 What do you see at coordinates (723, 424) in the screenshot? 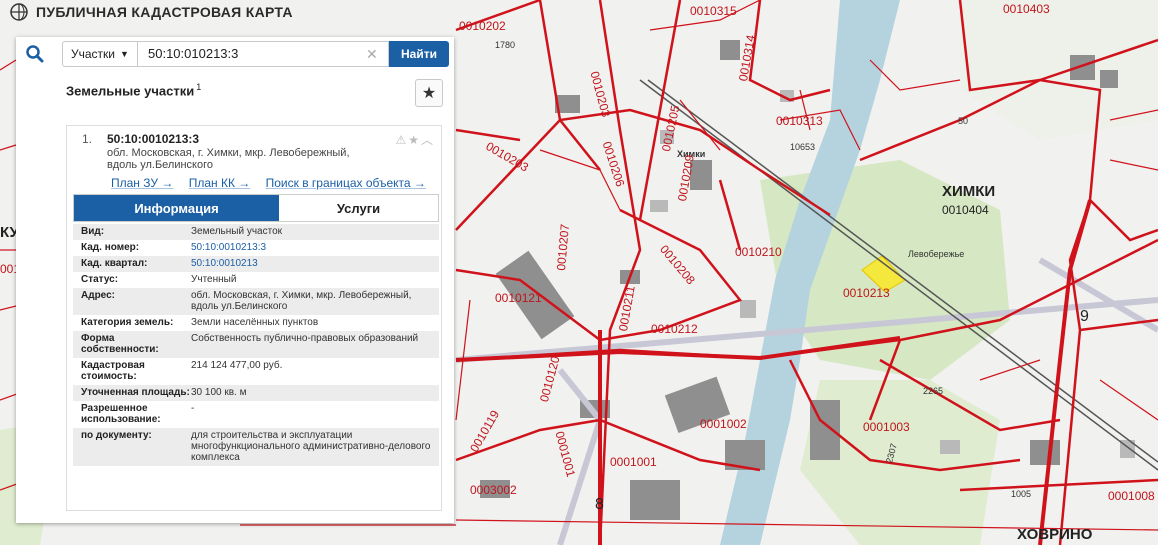
I see `parcel-label: 0001002` at bounding box center [723, 424].